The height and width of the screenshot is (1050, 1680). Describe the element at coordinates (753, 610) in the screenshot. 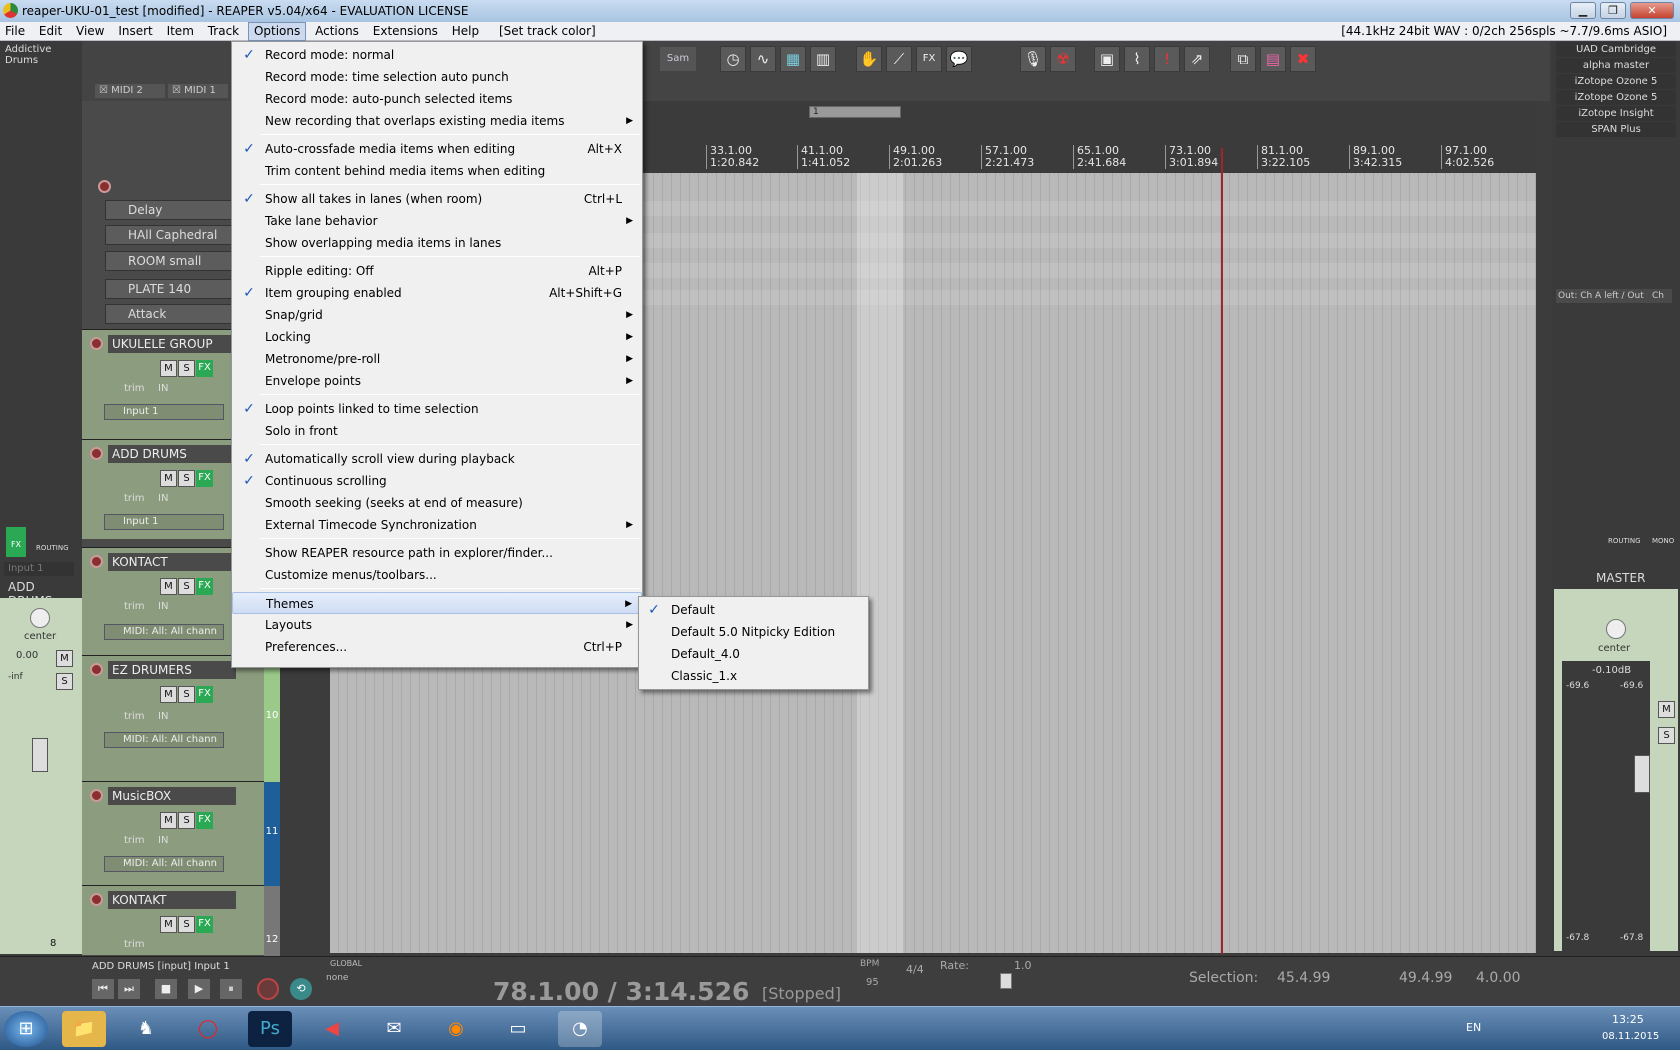

I see `theme-item-default: ✓ Default` at that location.